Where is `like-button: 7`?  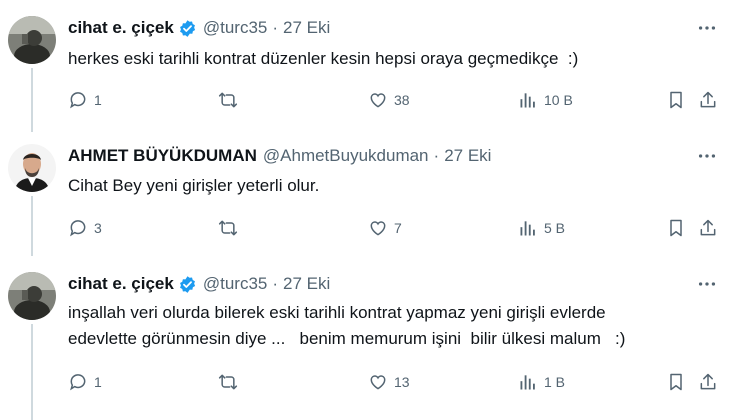 like-button: 7 is located at coordinates (385, 228).